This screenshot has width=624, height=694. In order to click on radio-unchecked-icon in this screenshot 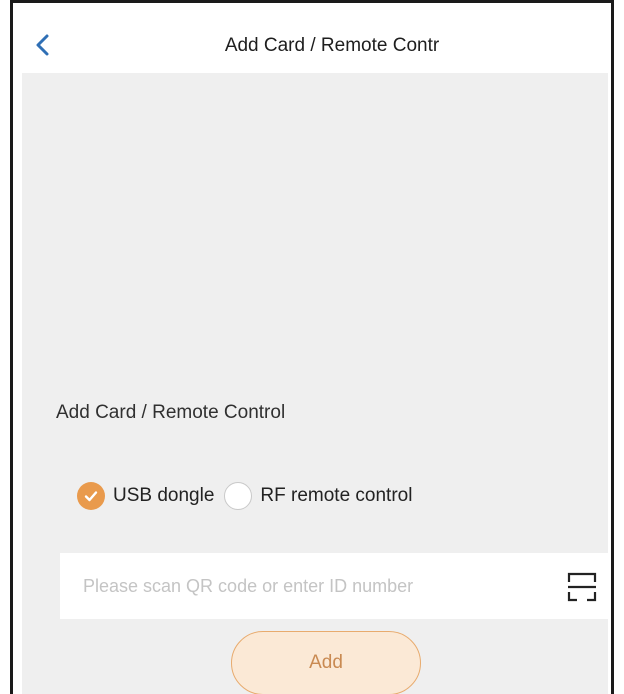, I will do `click(238, 496)`.